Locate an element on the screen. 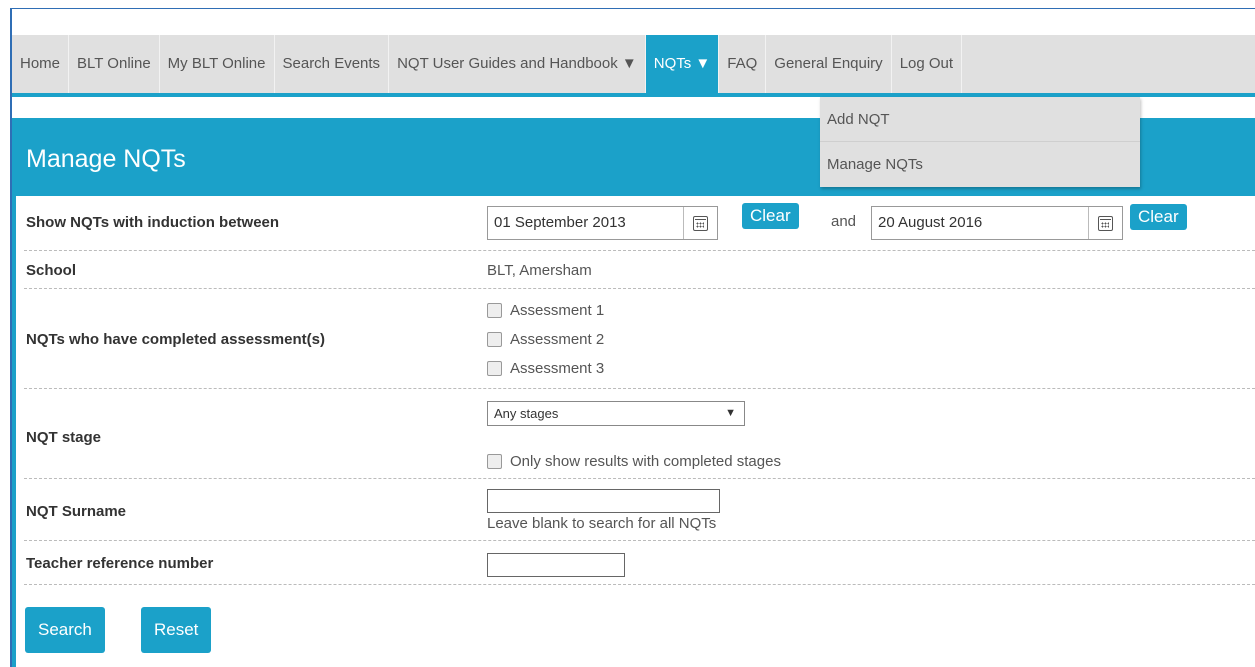  induction-from-input: 01 September 2013 is located at coordinates (602, 223).